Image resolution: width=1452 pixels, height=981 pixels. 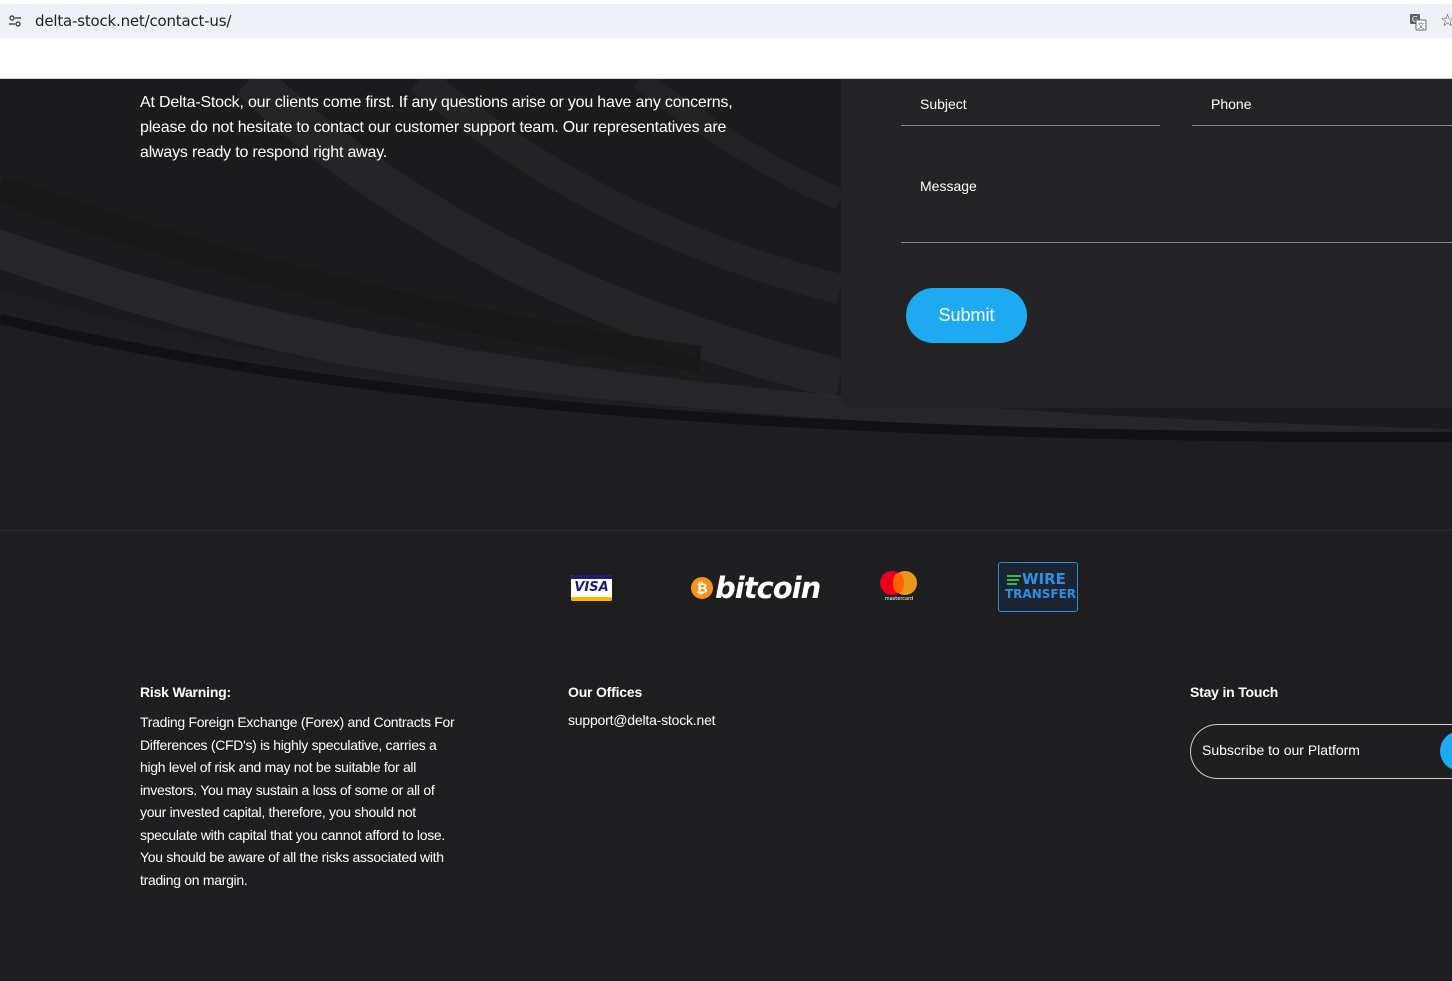 I want to click on mastercard-overlap, so click(x=898, y=583).